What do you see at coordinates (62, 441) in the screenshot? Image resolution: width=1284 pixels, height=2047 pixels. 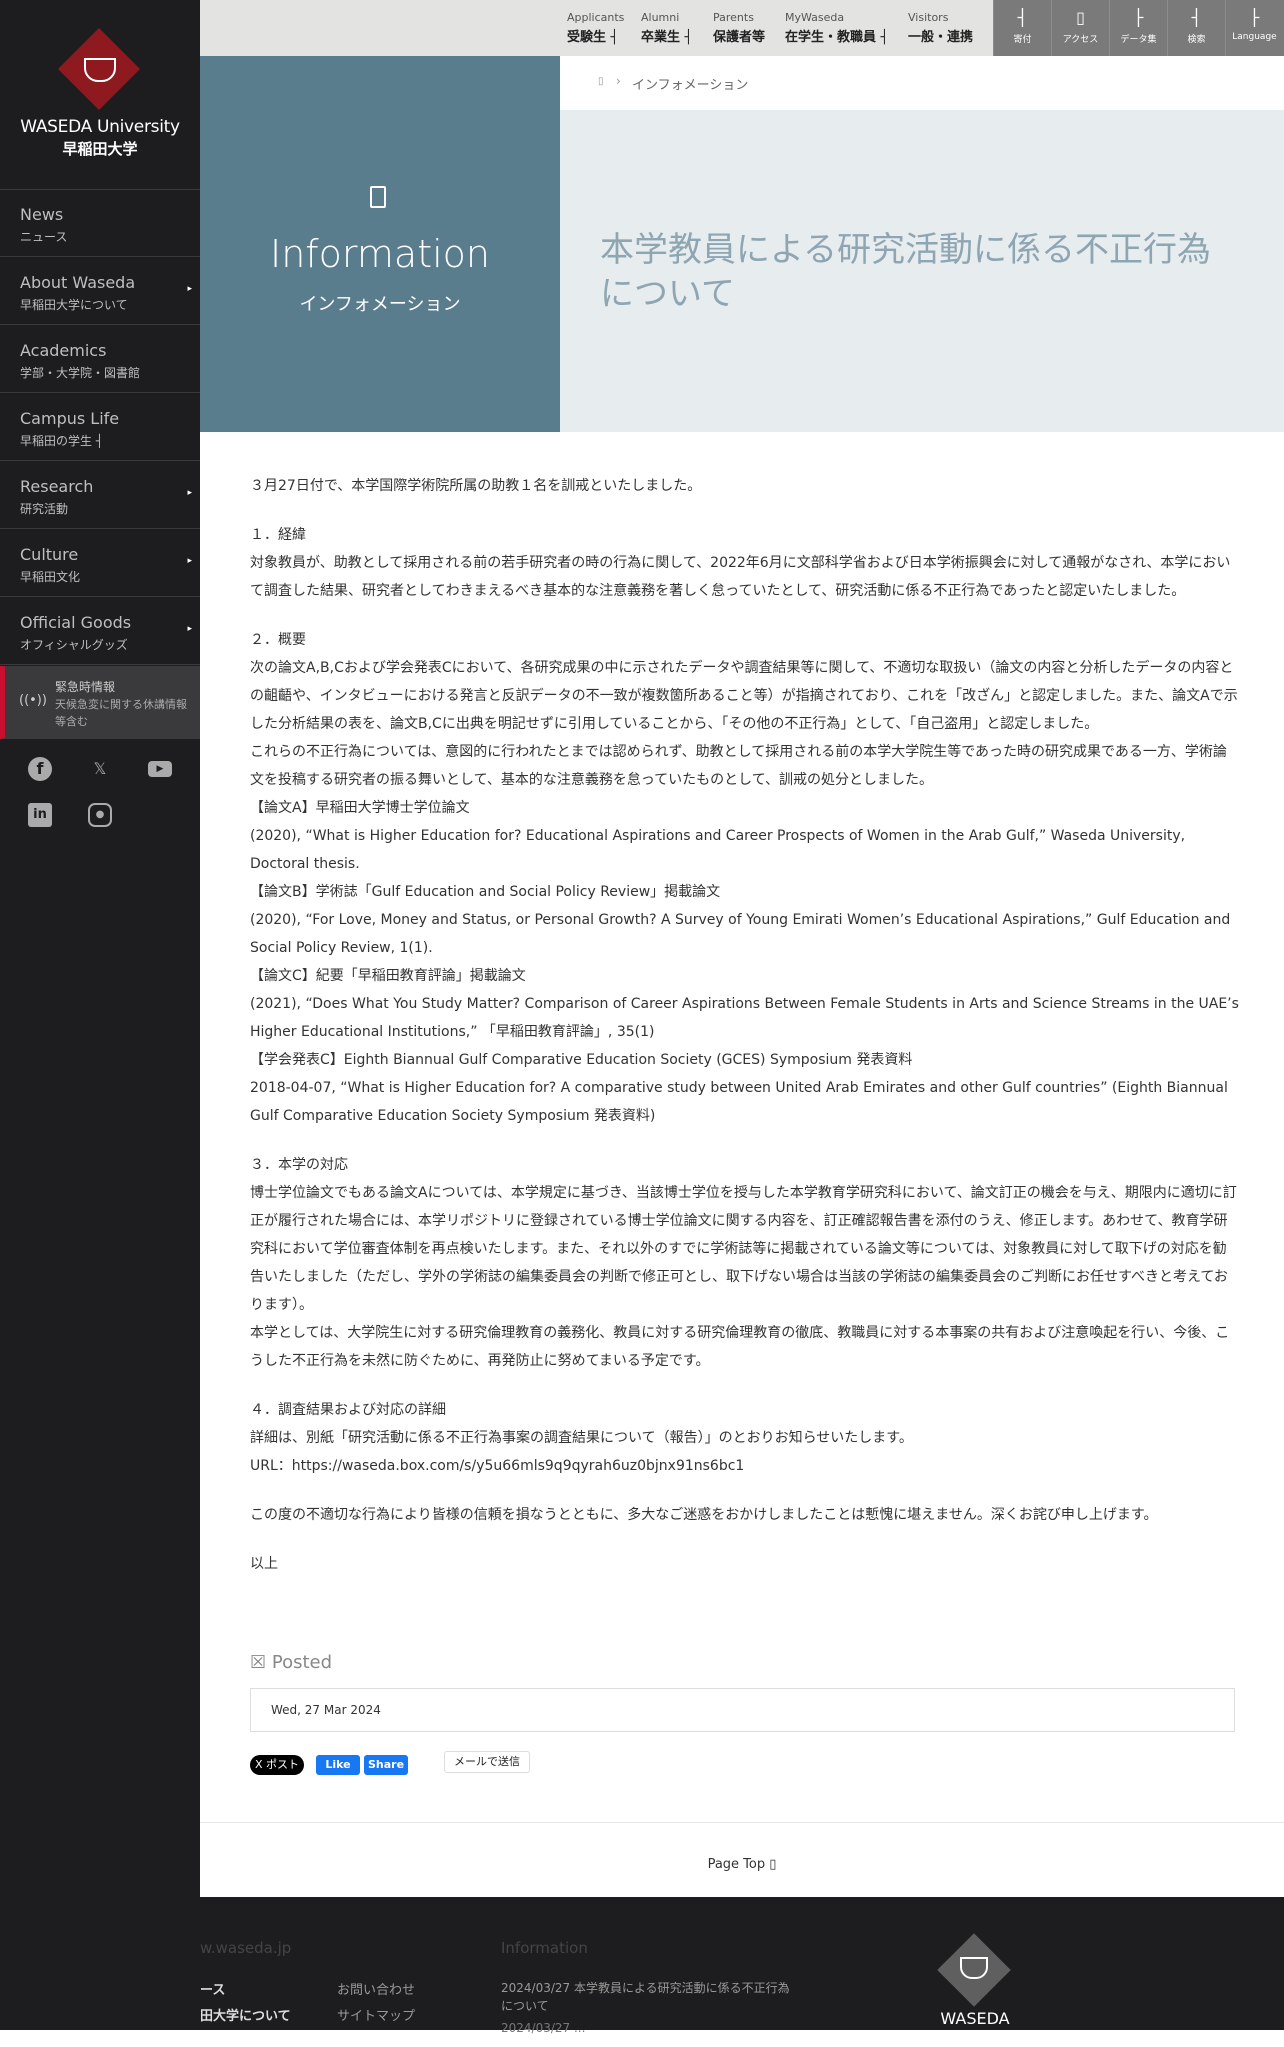 I see `nav-label-ja: 早稲田の学生 ┤` at bounding box center [62, 441].